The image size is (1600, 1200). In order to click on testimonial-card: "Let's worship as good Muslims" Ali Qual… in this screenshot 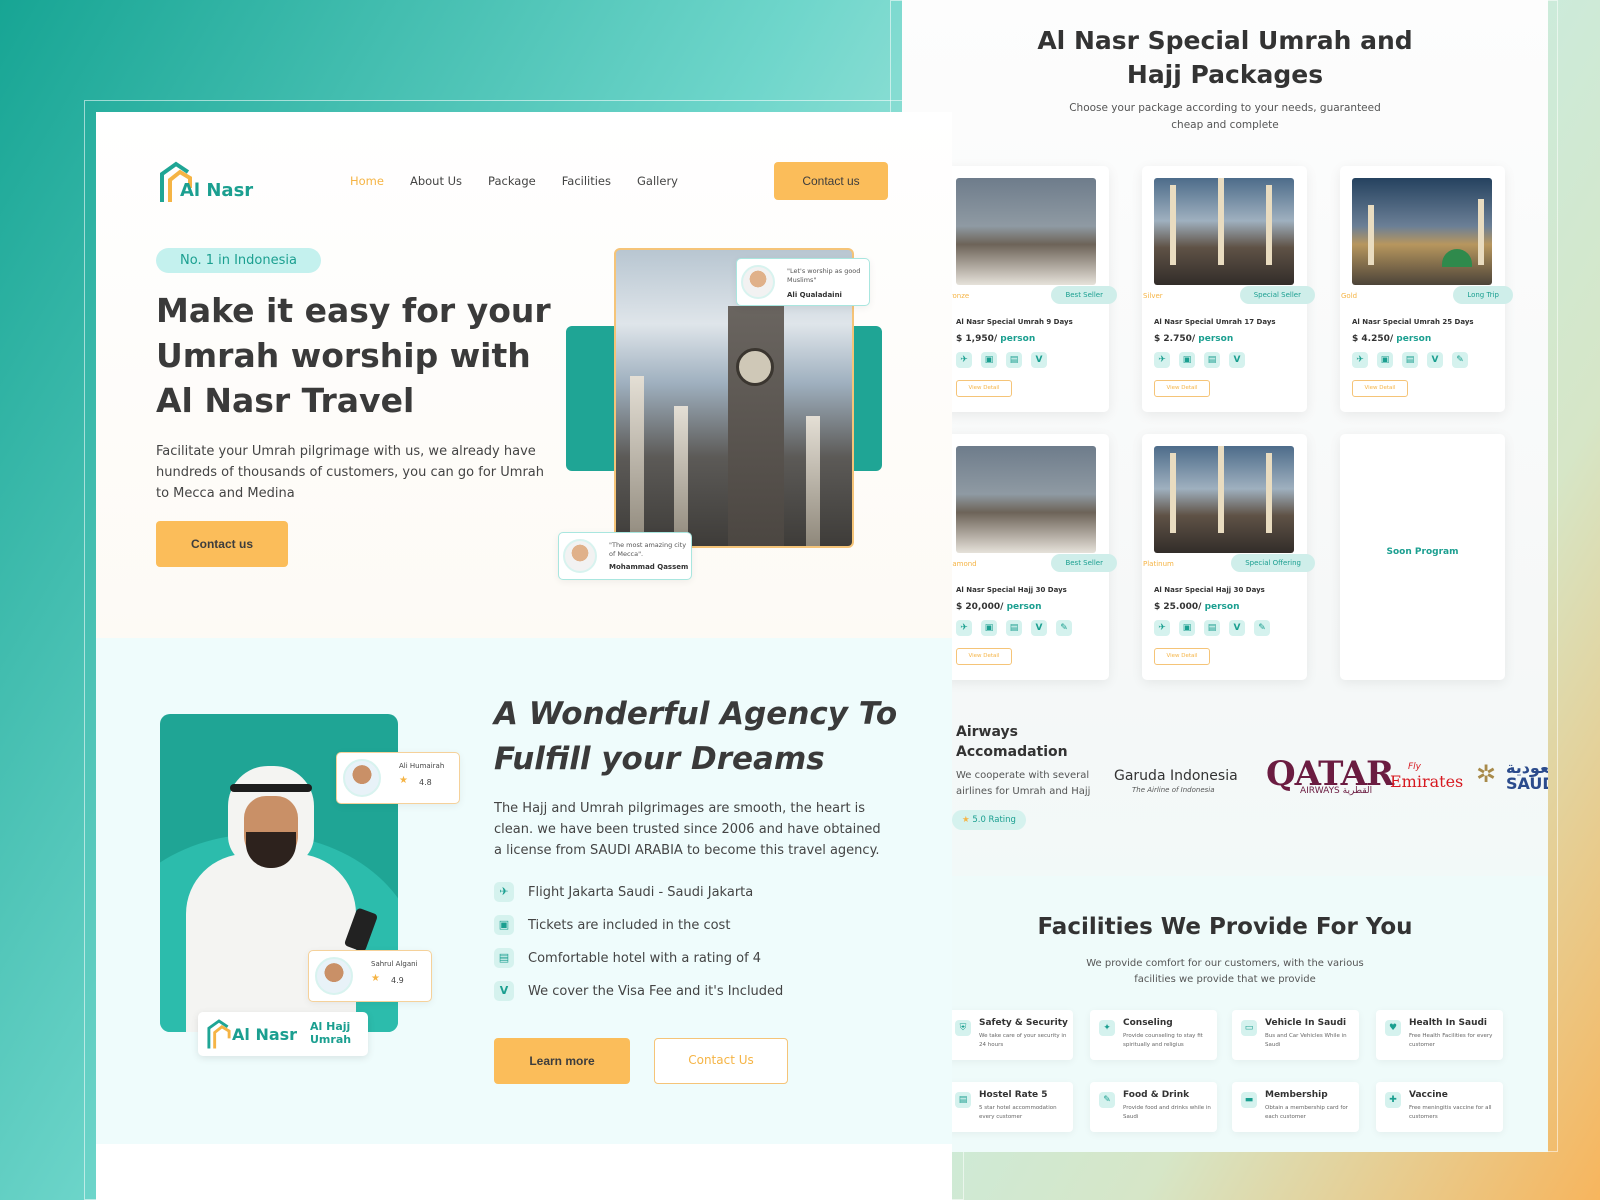, I will do `click(803, 282)`.